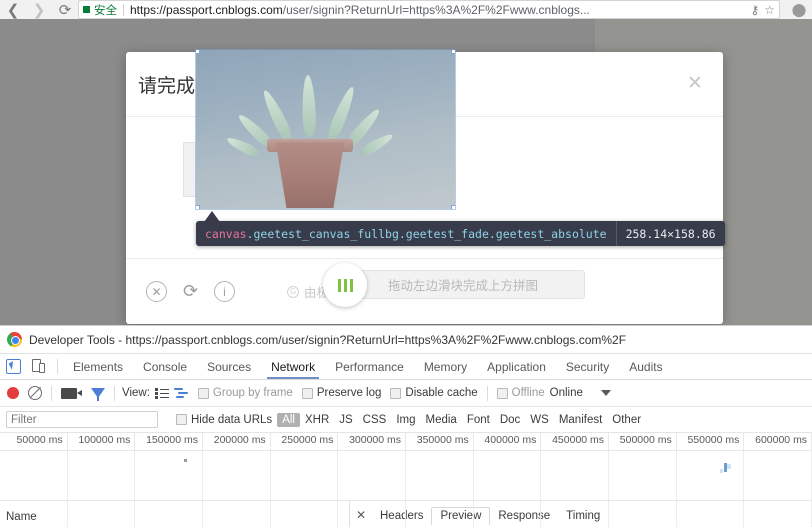  Describe the element at coordinates (539, 420) in the screenshot. I see `filter-type-ws: WS` at that location.